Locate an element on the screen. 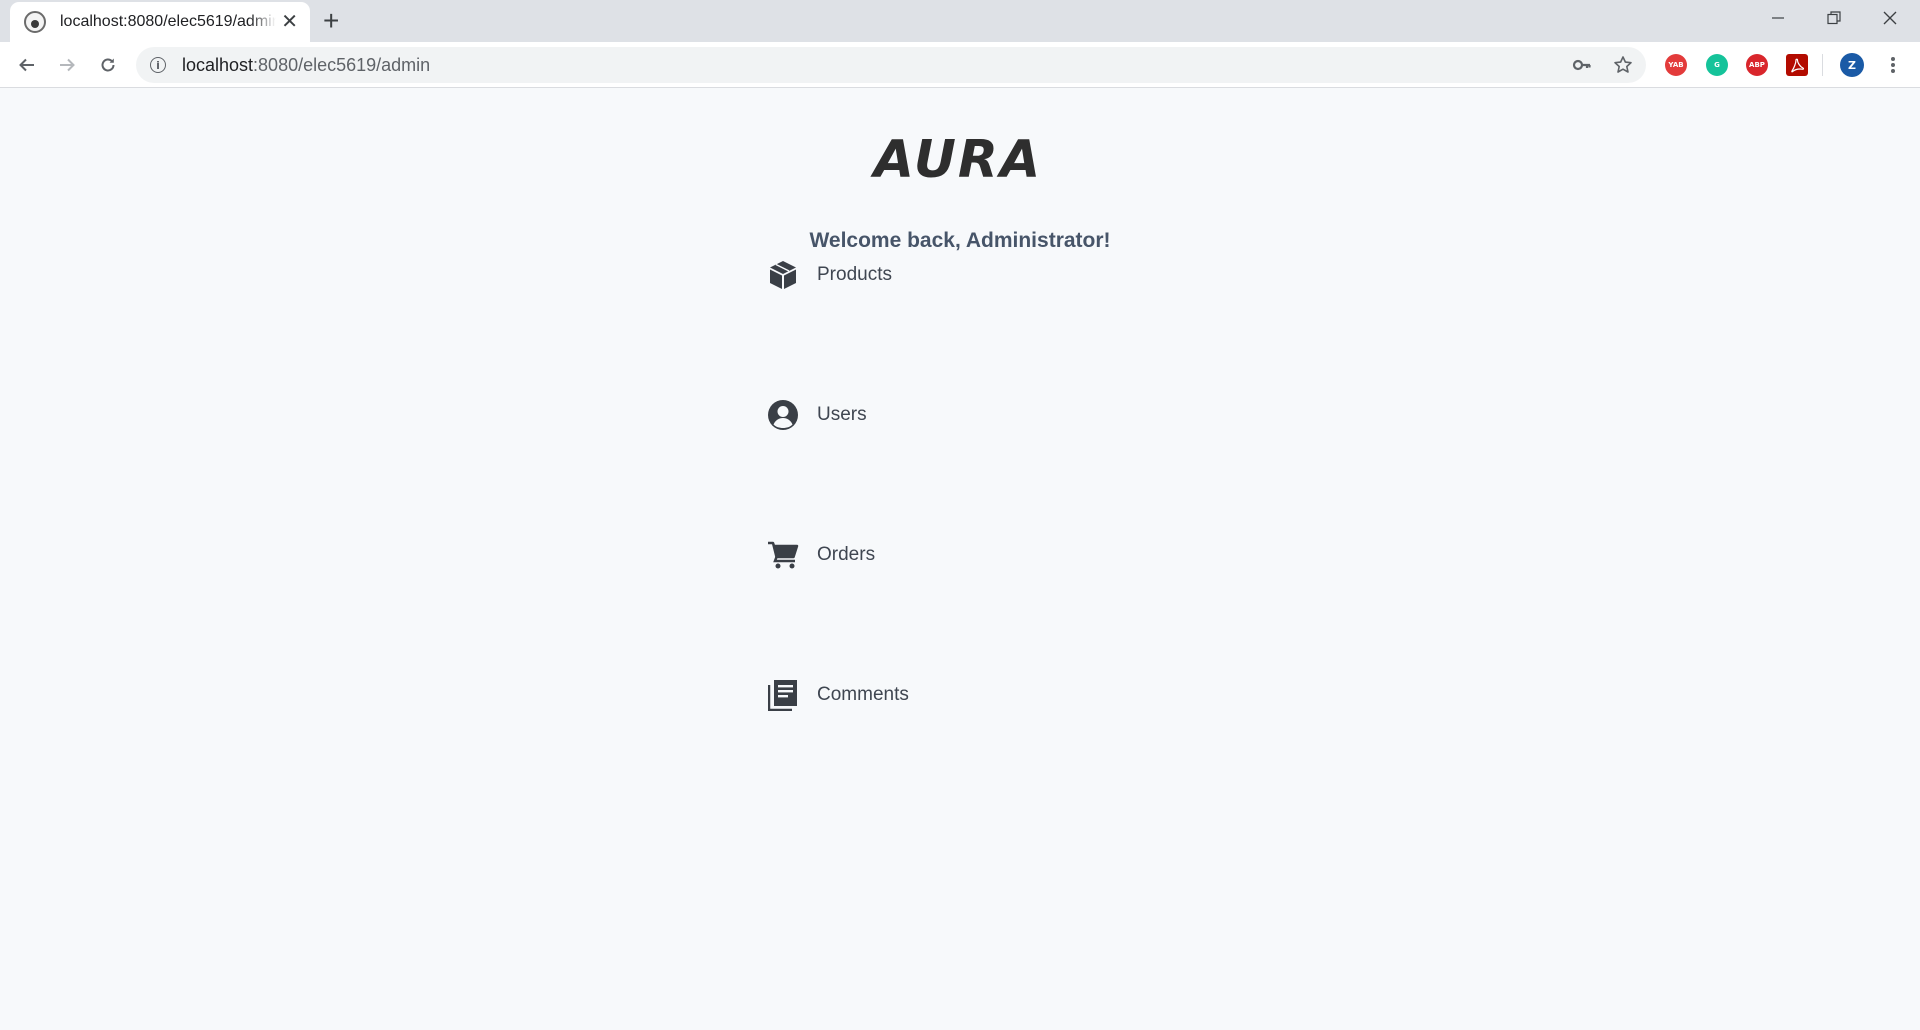  password-key-icon is located at coordinates (1582, 65).